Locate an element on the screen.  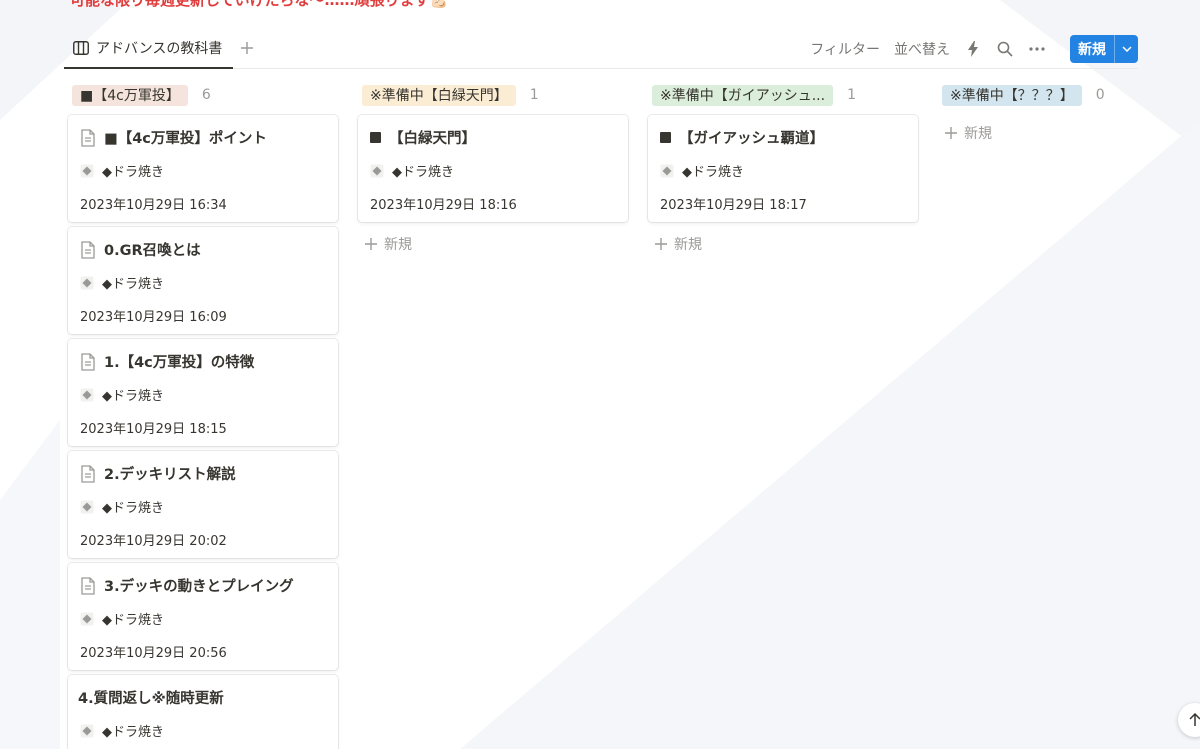
toolbar-actions: フィルター 並べ替え 新規 is located at coordinates (974, 49).